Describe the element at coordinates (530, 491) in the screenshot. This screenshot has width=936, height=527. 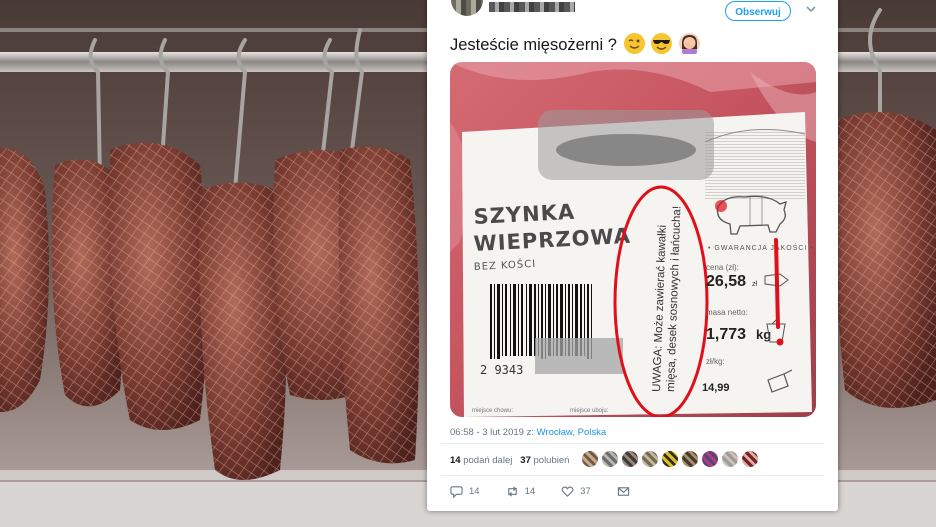
I see `retweet-count: 14` at that location.